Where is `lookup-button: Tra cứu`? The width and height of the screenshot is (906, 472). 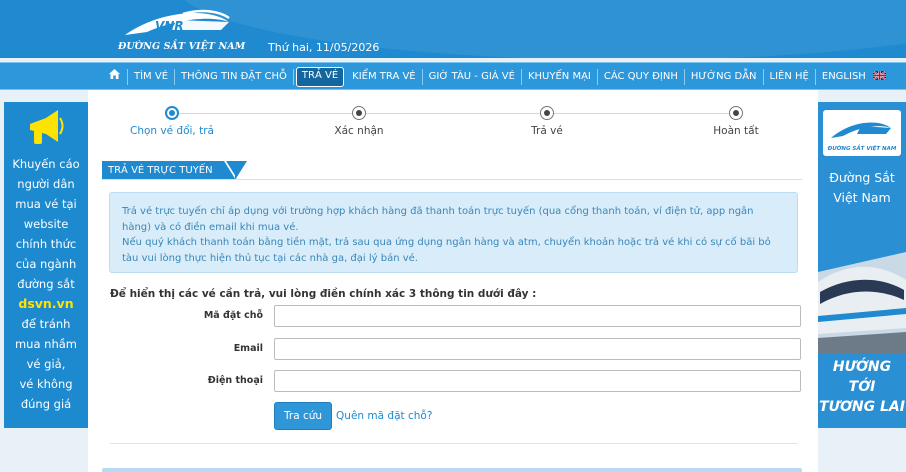 lookup-button: Tra cứu is located at coordinates (303, 416).